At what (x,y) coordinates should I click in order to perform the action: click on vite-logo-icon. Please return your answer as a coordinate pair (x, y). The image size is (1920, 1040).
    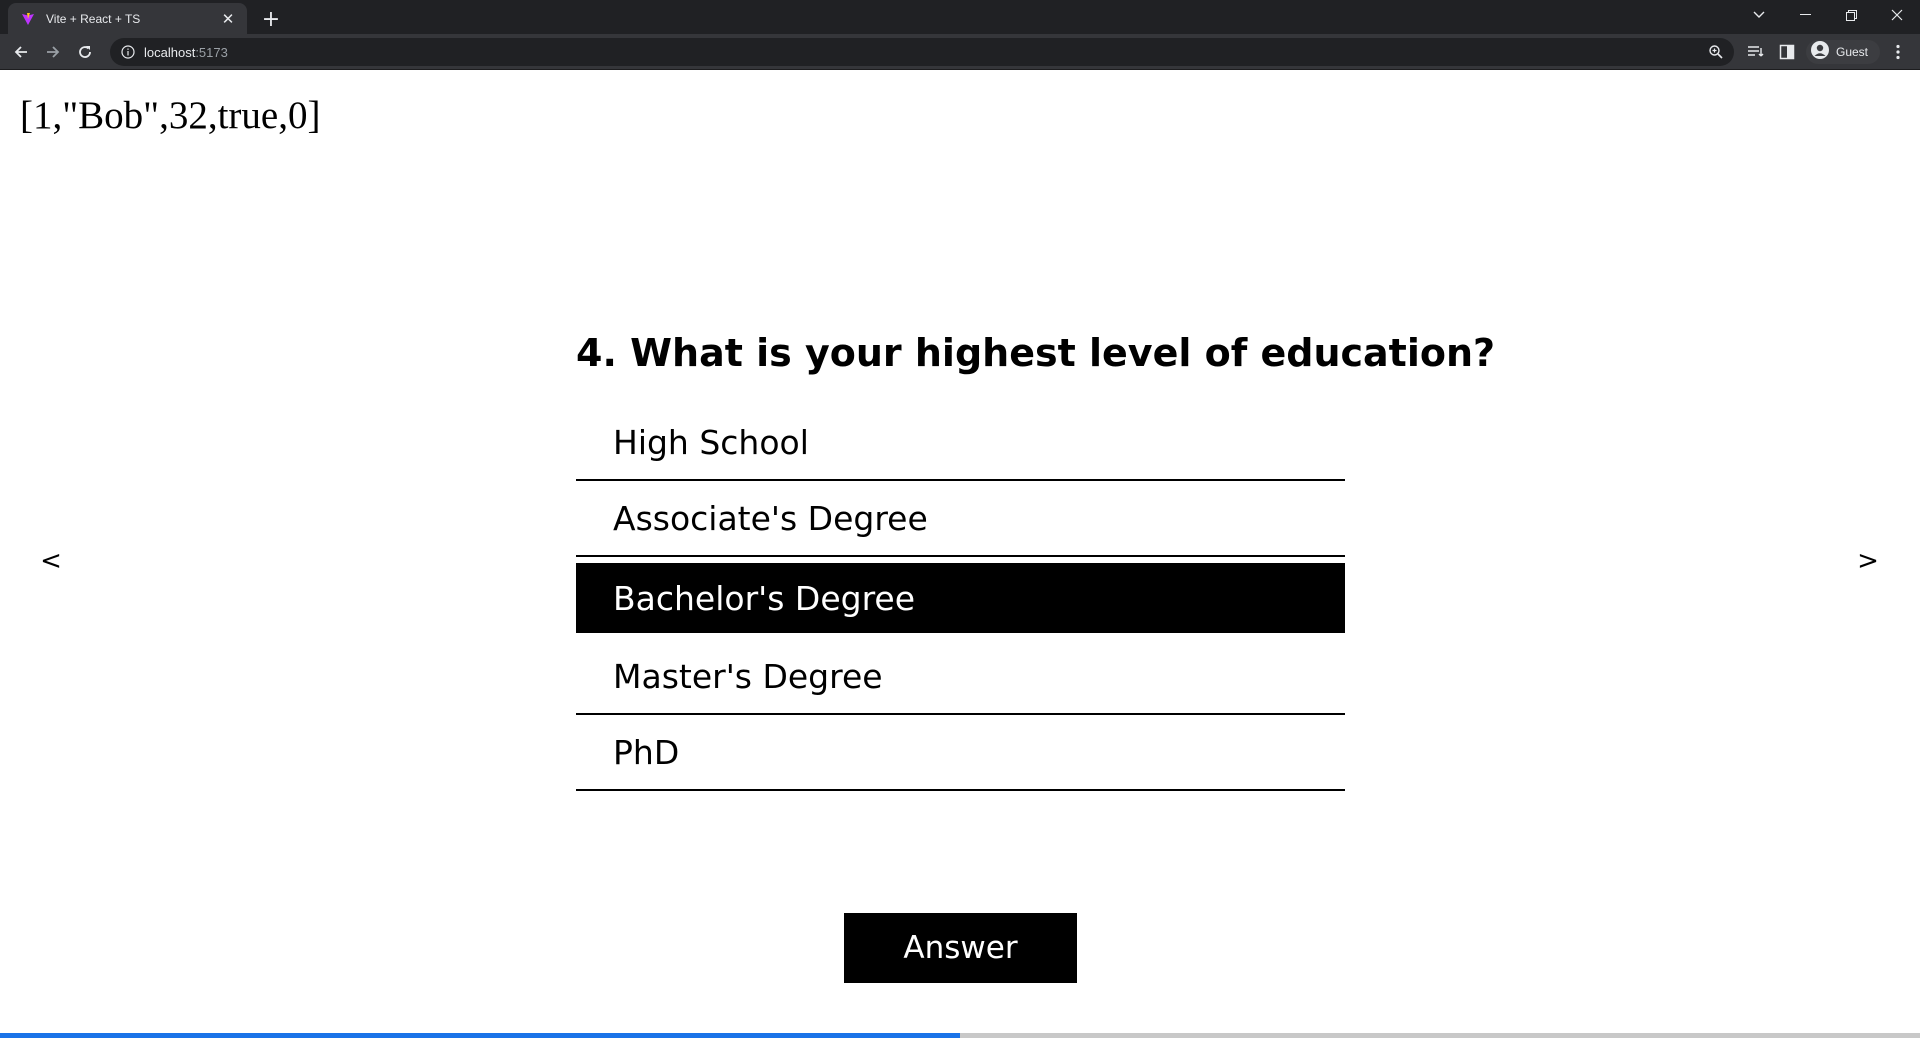
    Looking at the image, I should click on (28, 19).